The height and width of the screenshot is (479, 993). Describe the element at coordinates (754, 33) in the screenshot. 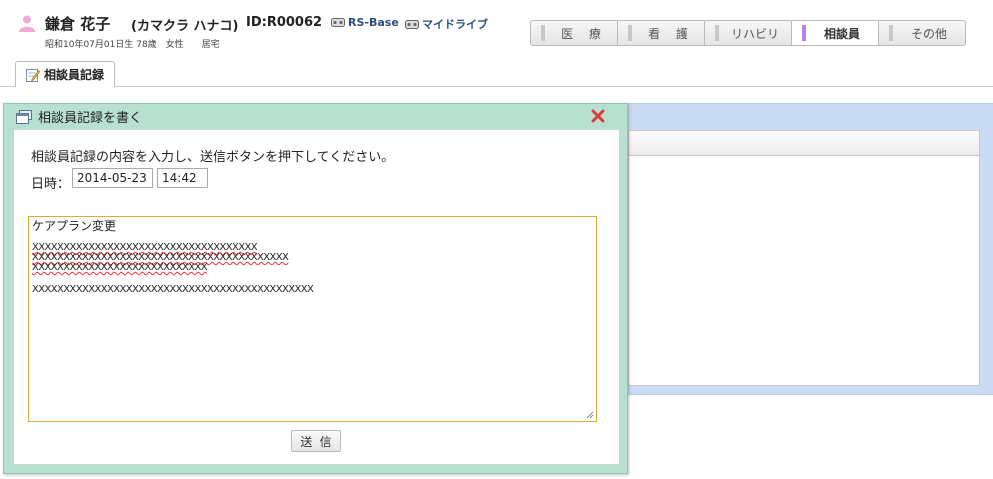

I see `tab-label: リハビリ` at that location.